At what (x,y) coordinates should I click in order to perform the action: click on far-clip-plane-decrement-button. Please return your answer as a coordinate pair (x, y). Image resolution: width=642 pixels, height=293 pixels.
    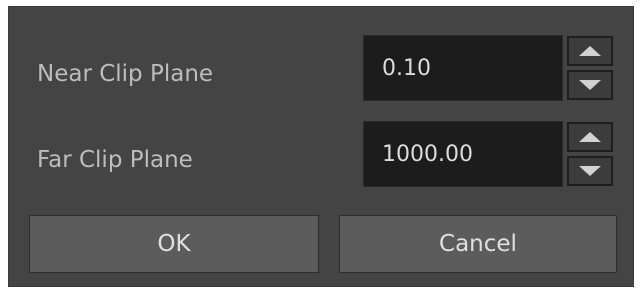
    Looking at the image, I should click on (590, 171).